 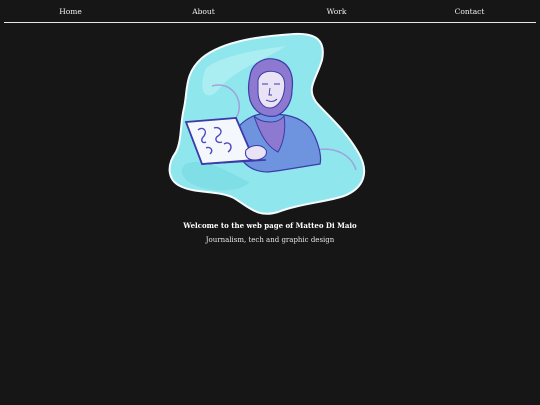 I want to click on nav-about: About, so click(x=203, y=11).